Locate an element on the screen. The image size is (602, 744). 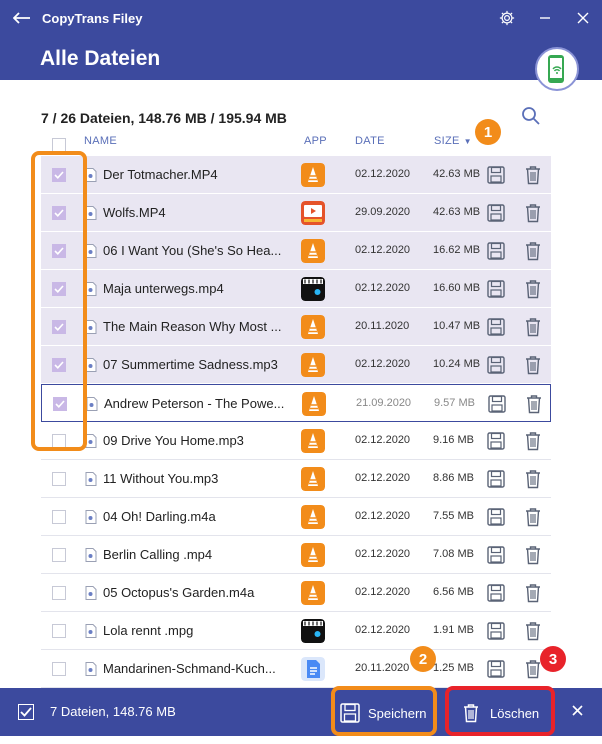
file-date: 29.09.2020 is located at coordinates (383, 212).